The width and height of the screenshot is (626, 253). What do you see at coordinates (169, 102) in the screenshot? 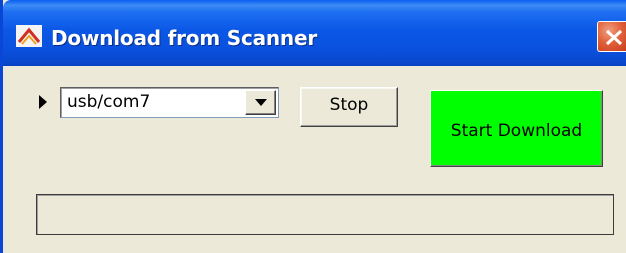
I see `port-select: usb/com7` at bounding box center [169, 102].